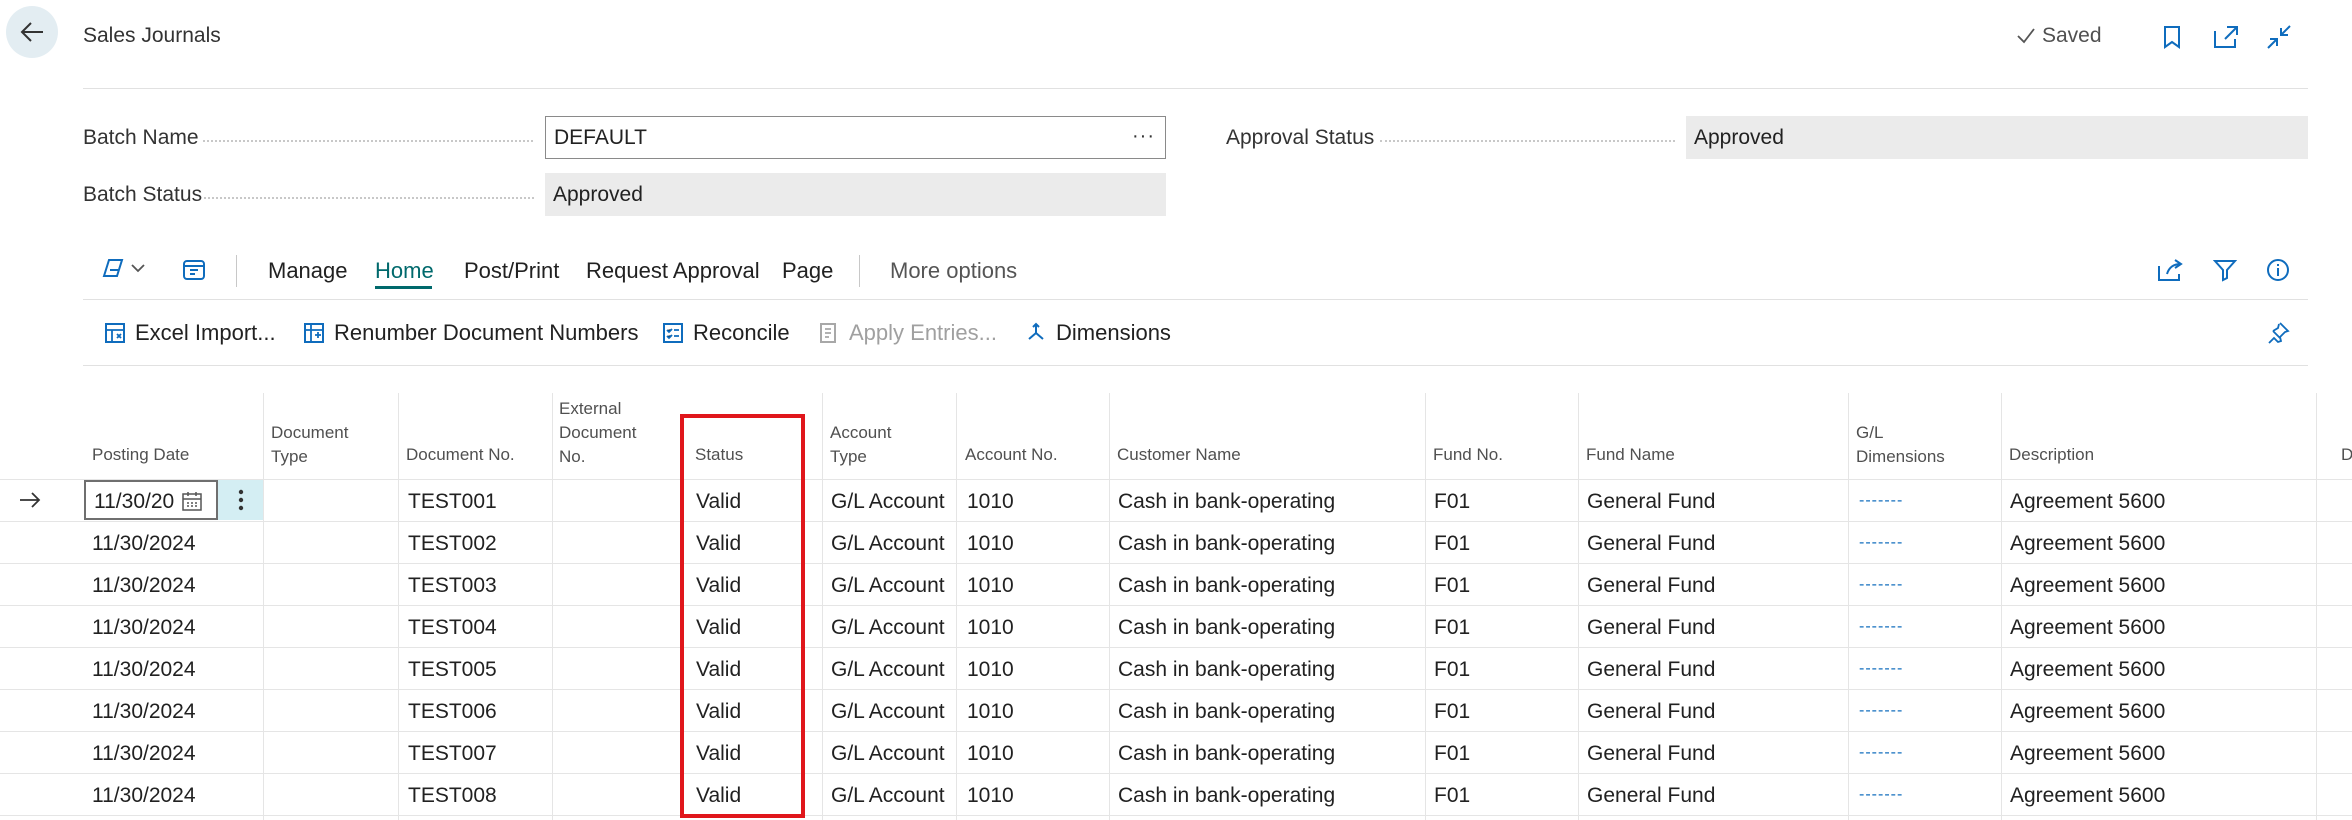 The width and height of the screenshot is (2352, 820). I want to click on menu-manage: Manage, so click(308, 271).